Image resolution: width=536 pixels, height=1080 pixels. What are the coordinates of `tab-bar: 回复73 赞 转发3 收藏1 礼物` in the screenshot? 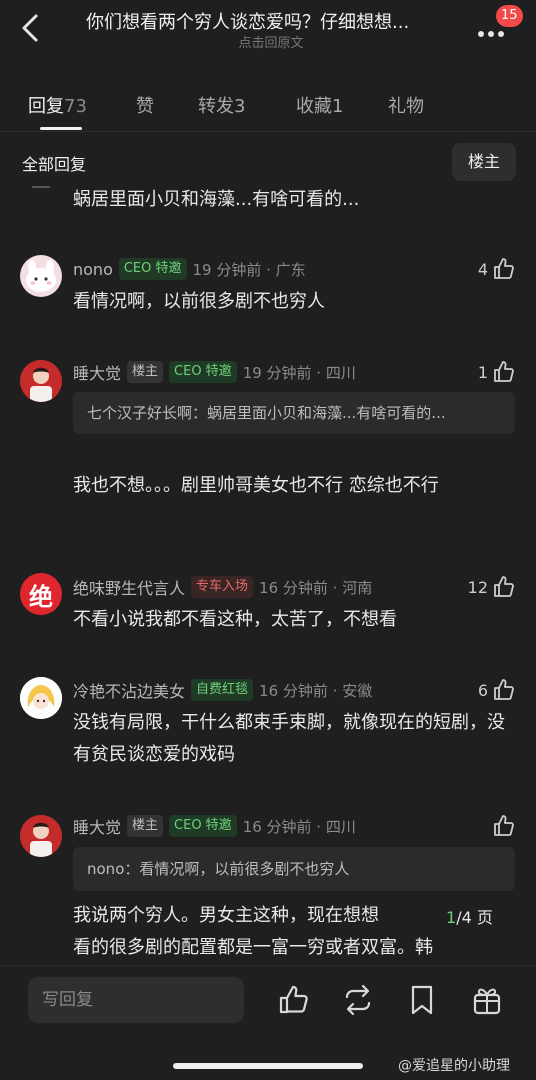 It's located at (268, 108).